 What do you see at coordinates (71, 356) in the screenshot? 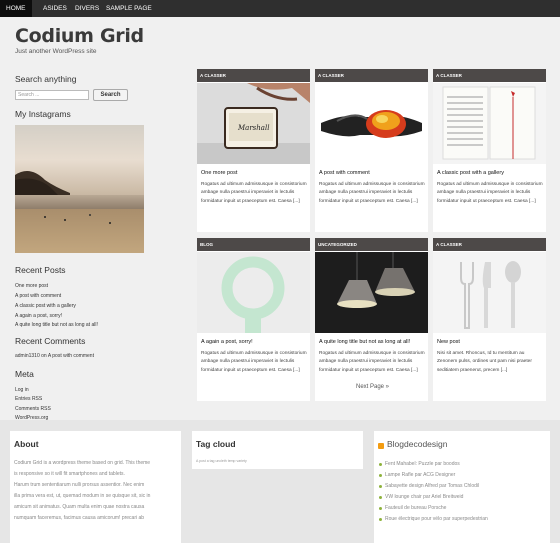
I see `comment-post-link: A post with comment` at bounding box center [71, 356].